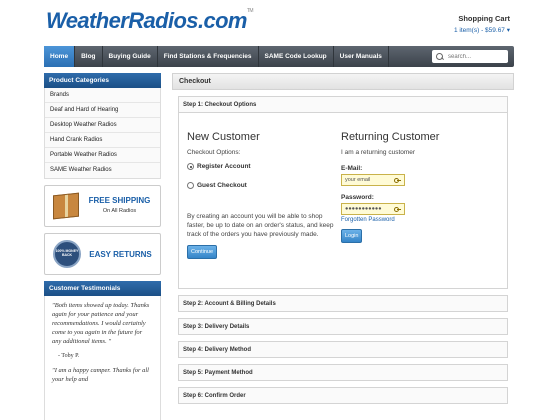  I want to click on step-2-header: Step 2: Account & Billing Details, so click(343, 303).